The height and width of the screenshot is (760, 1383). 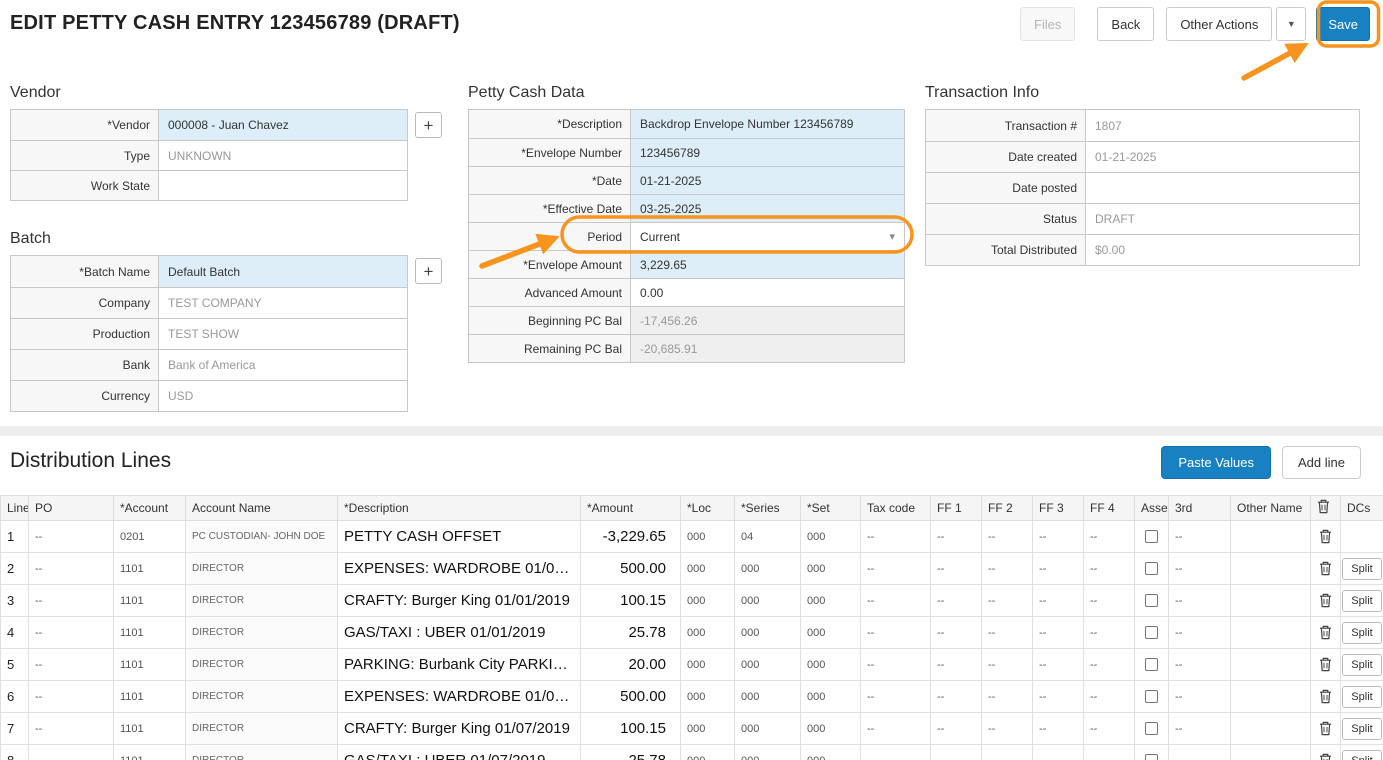 I want to click on description-cell: GAS/TAXI : UBER 01/01/2019, so click(x=459, y=632).